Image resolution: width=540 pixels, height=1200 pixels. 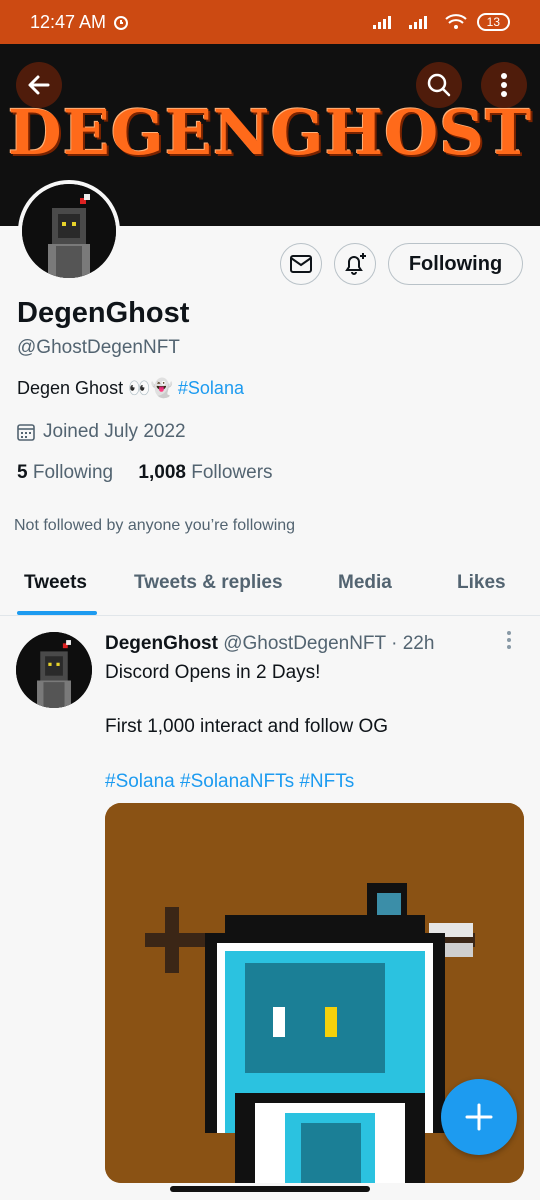 What do you see at coordinates (213, 672) in the screenshot?
I see `tweet-text-line-1: Discord Opens in 2 Days!` at bounding box center [213, 672].